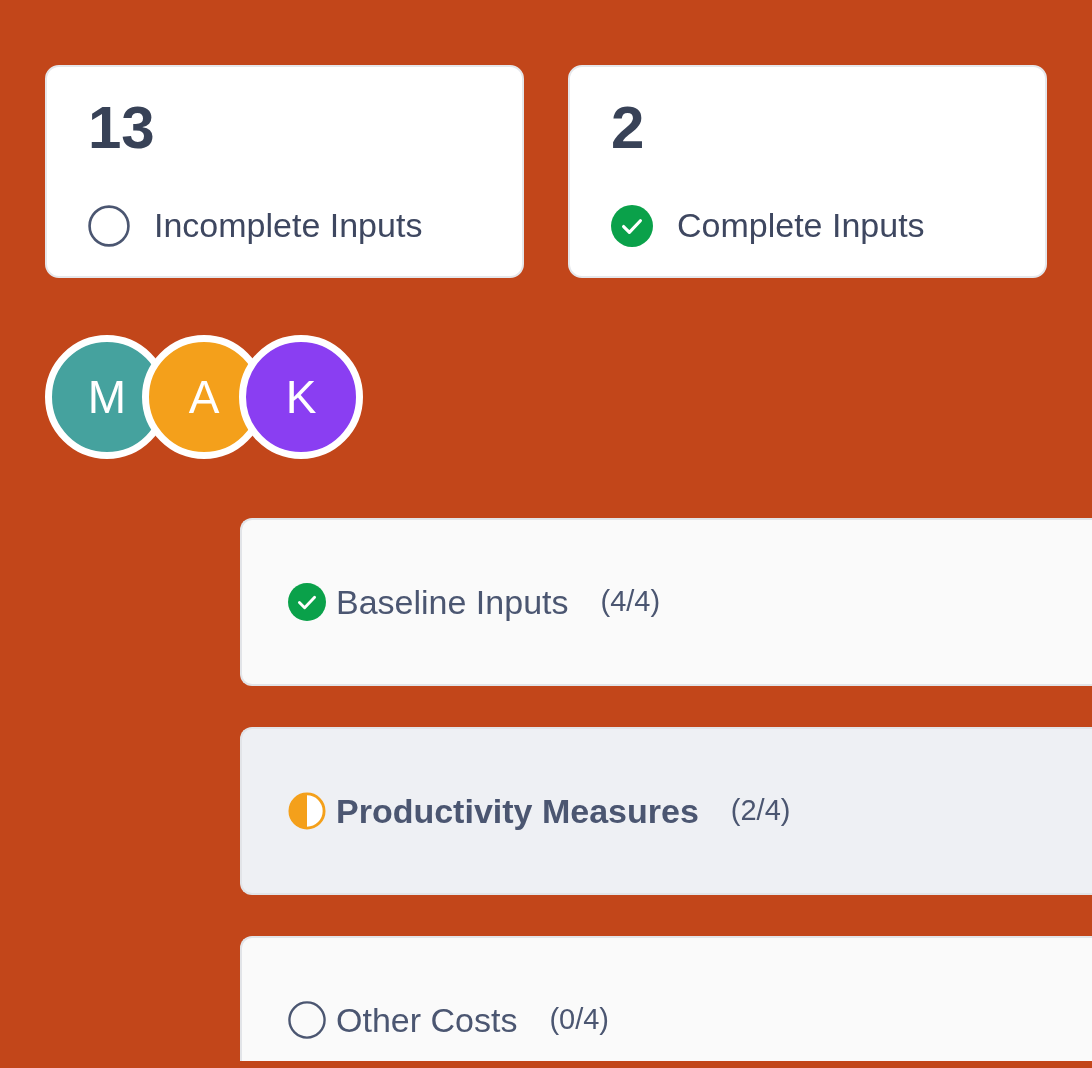  I want to click on section-count: (0/4), so click(579, 1020).